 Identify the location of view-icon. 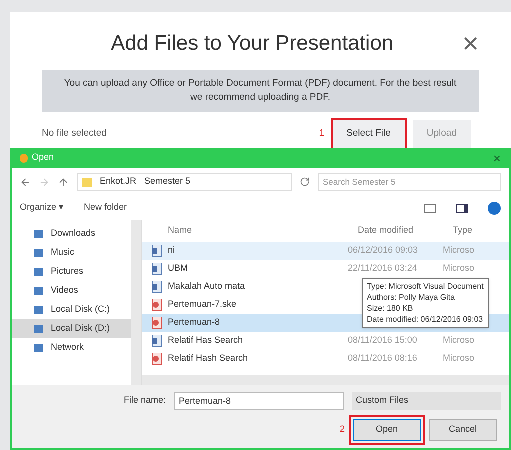
(430, 208).